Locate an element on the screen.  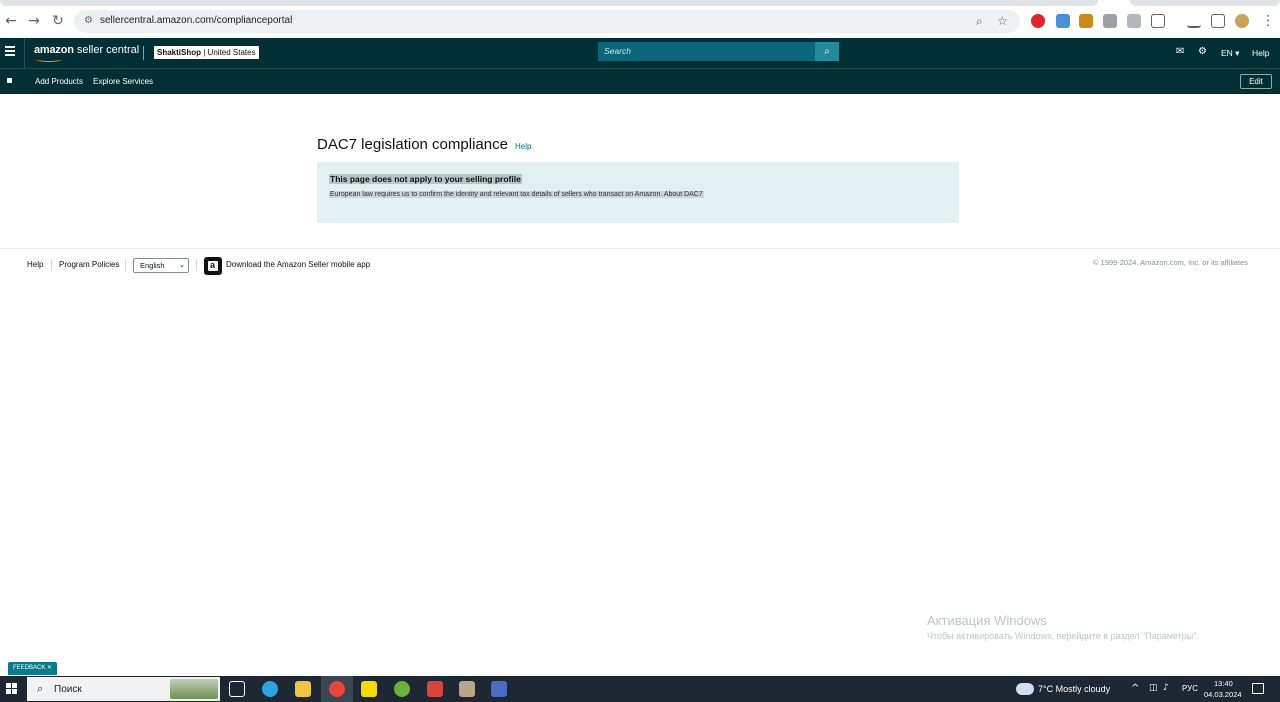
weather-text: 7°C Mostly cloudy is located at coordinates (1074, 689).